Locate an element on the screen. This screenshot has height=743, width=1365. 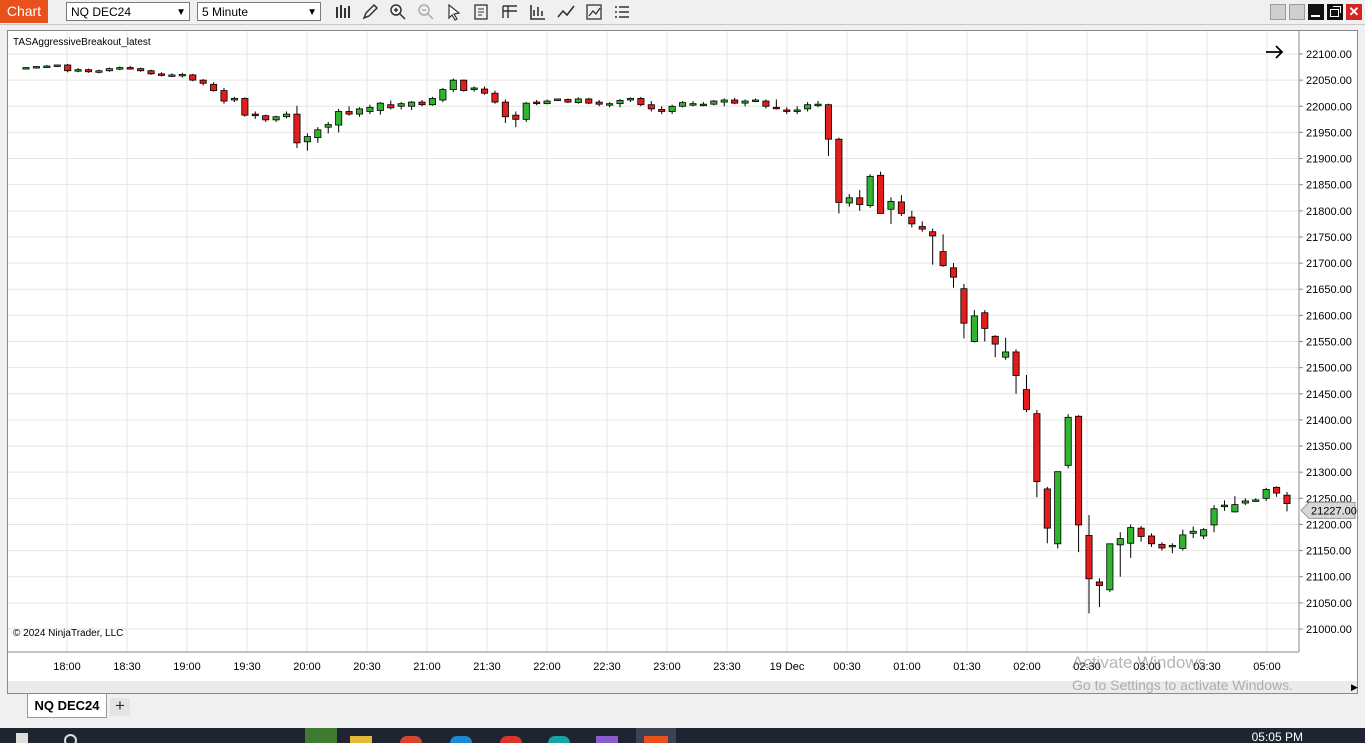
data-box-icon is located at coordinates (482, 12).